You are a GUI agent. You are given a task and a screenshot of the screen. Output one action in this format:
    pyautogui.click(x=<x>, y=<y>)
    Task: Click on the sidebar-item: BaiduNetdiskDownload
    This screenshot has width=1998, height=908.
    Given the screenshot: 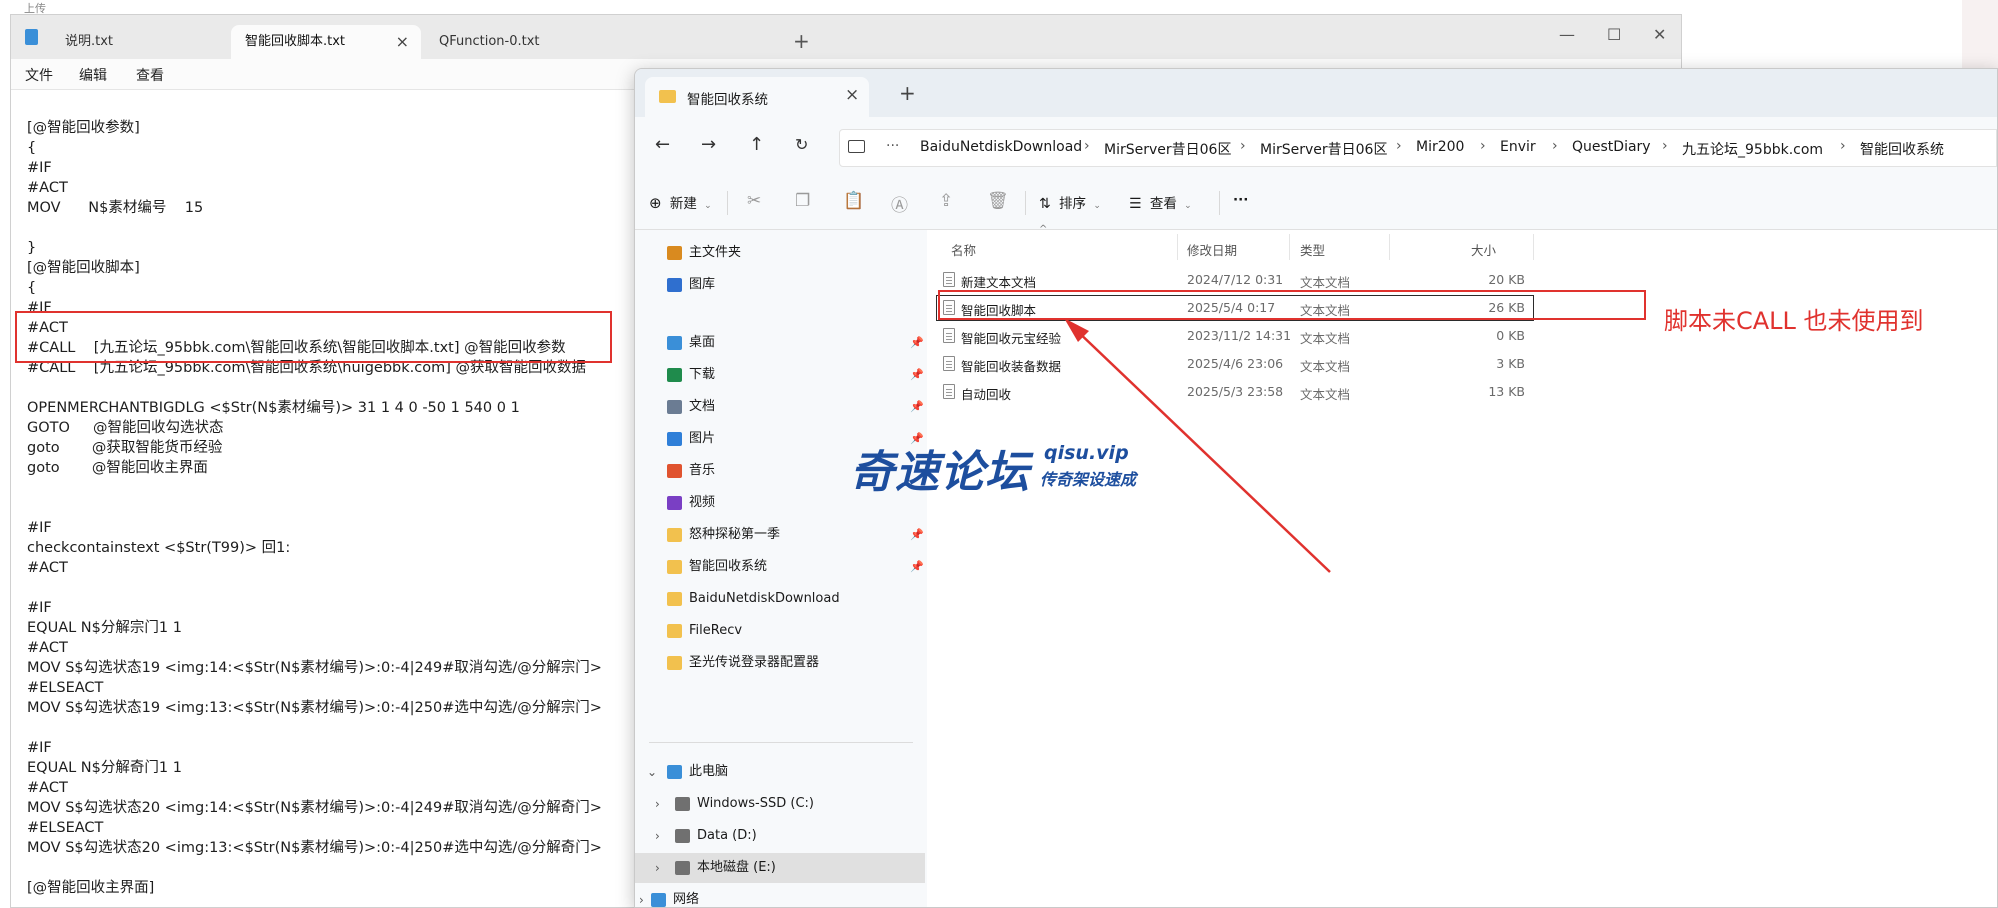 What is the action you would take?
    pyautogui.click(x=780, y=599)
    